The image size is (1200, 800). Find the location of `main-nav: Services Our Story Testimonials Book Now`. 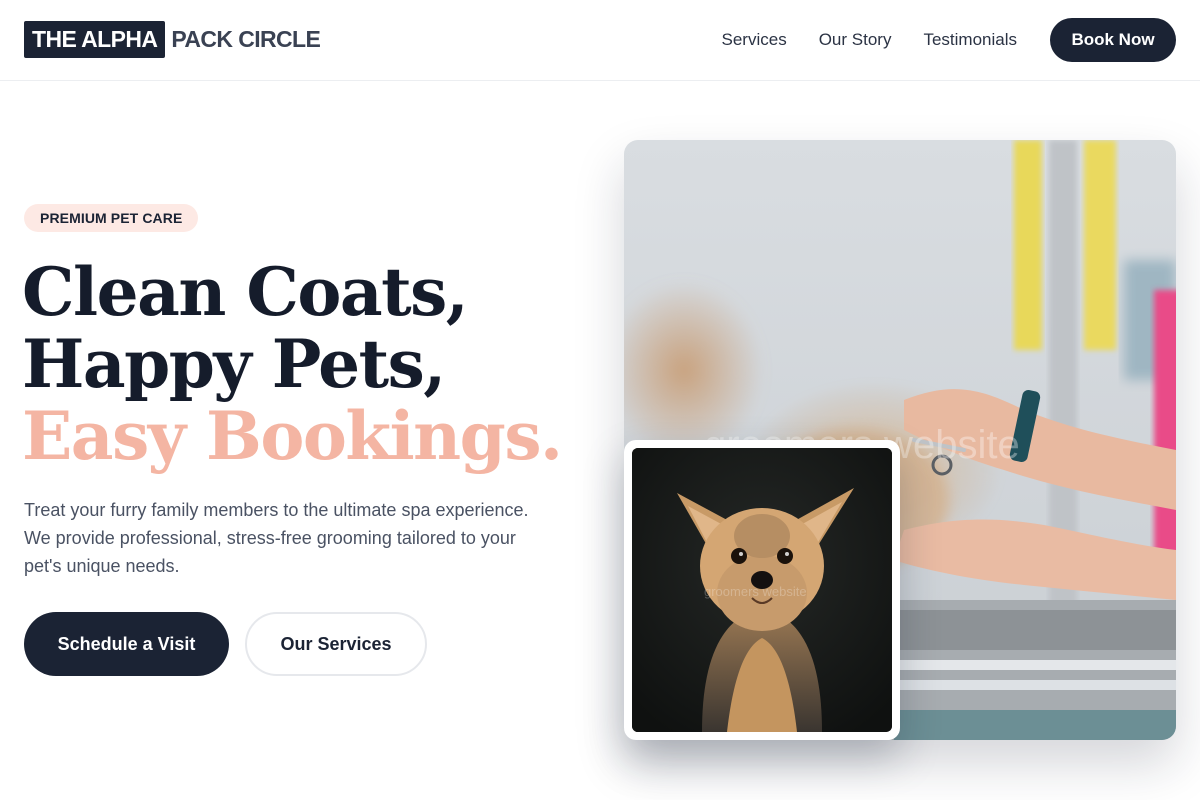

main-nav: Services Our Story Testimonials Book Now is located at coordinates (949, 40).